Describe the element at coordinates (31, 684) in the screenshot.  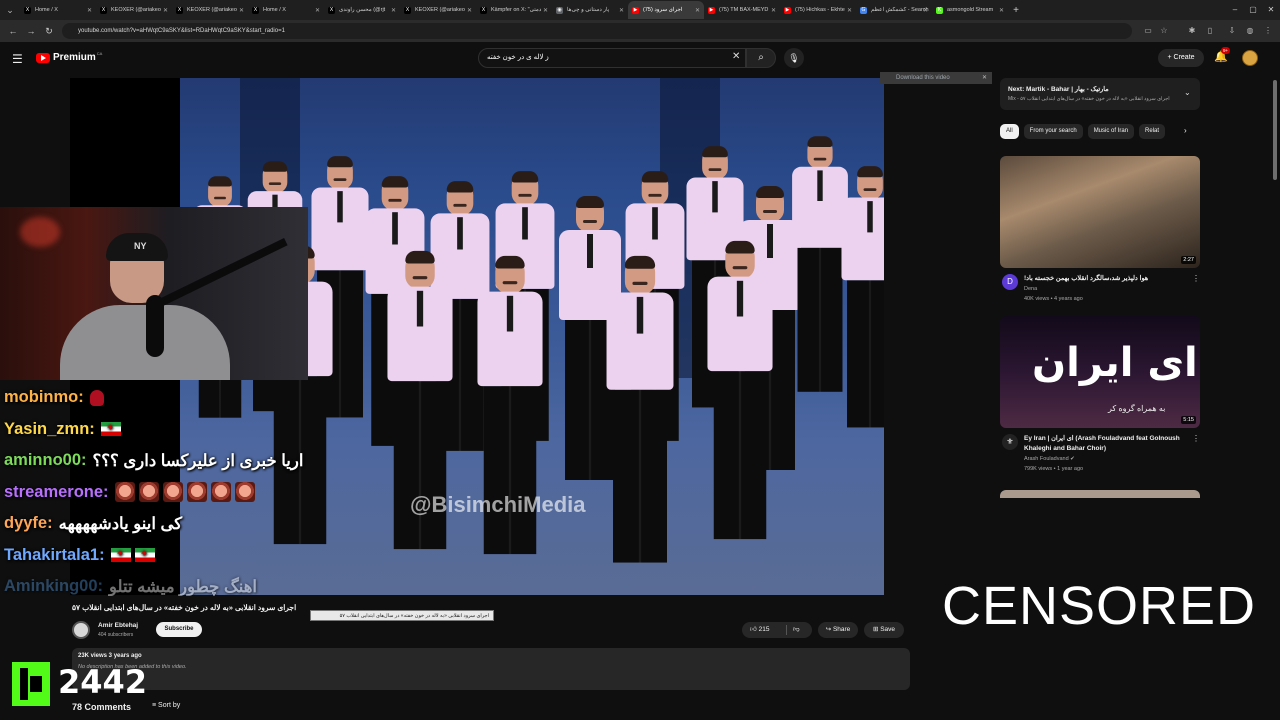
I see `kick-logo` at that location.